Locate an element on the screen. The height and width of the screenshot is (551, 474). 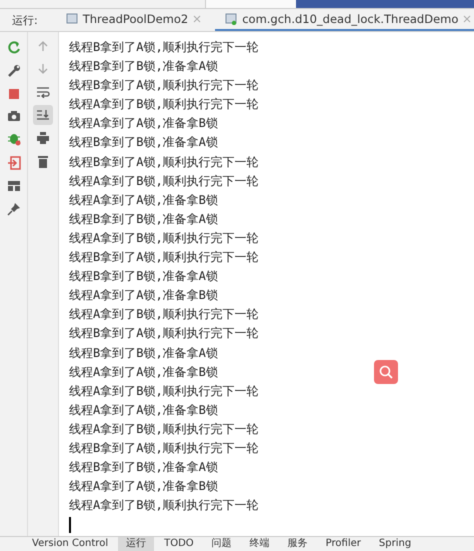
run-tab: ThreadPoolDemo2 is located at coordinates (134, 20).